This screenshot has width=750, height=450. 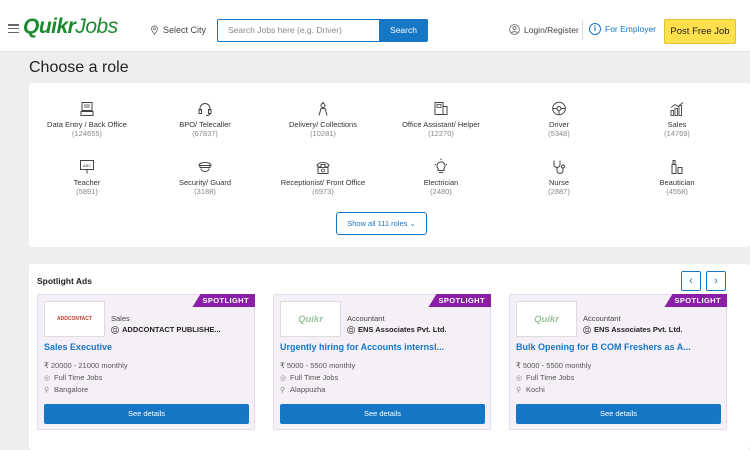 I want to click on role-name: Electrician, so click(x=441, y=182).